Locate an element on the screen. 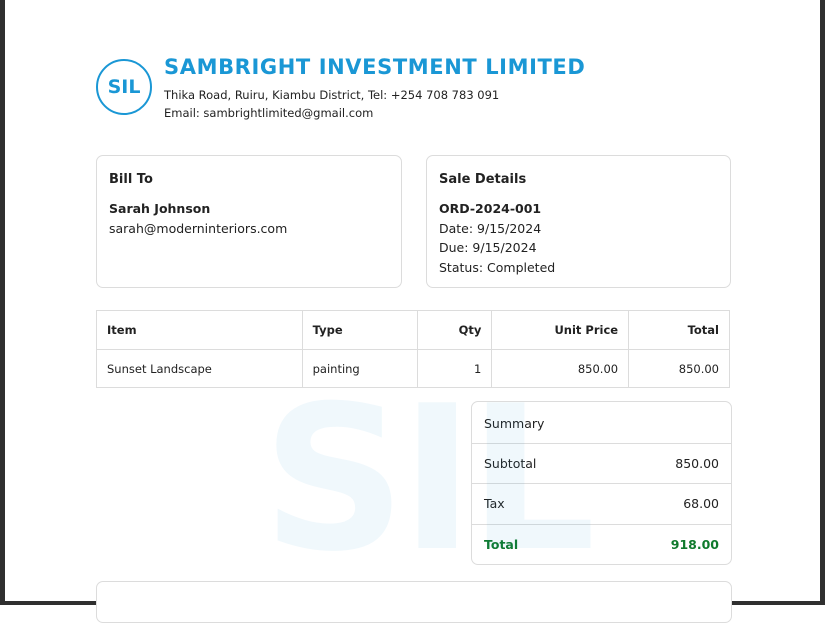 This screenshot has height=623, width=825. company-logo: SIL is located at coordinates (124, 87).